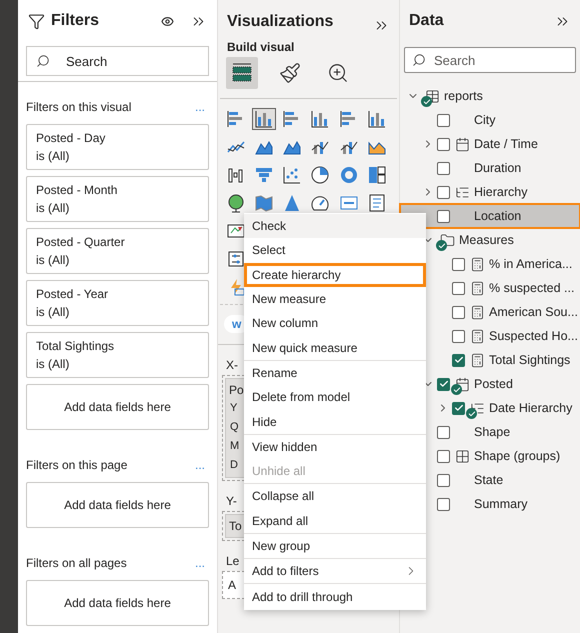 Image resolution: width=580 pixels, height=633 pixels. Describe the element at coordinates (335, 571) in the screenshot. I see `menu-item: Add to filters` at that location.